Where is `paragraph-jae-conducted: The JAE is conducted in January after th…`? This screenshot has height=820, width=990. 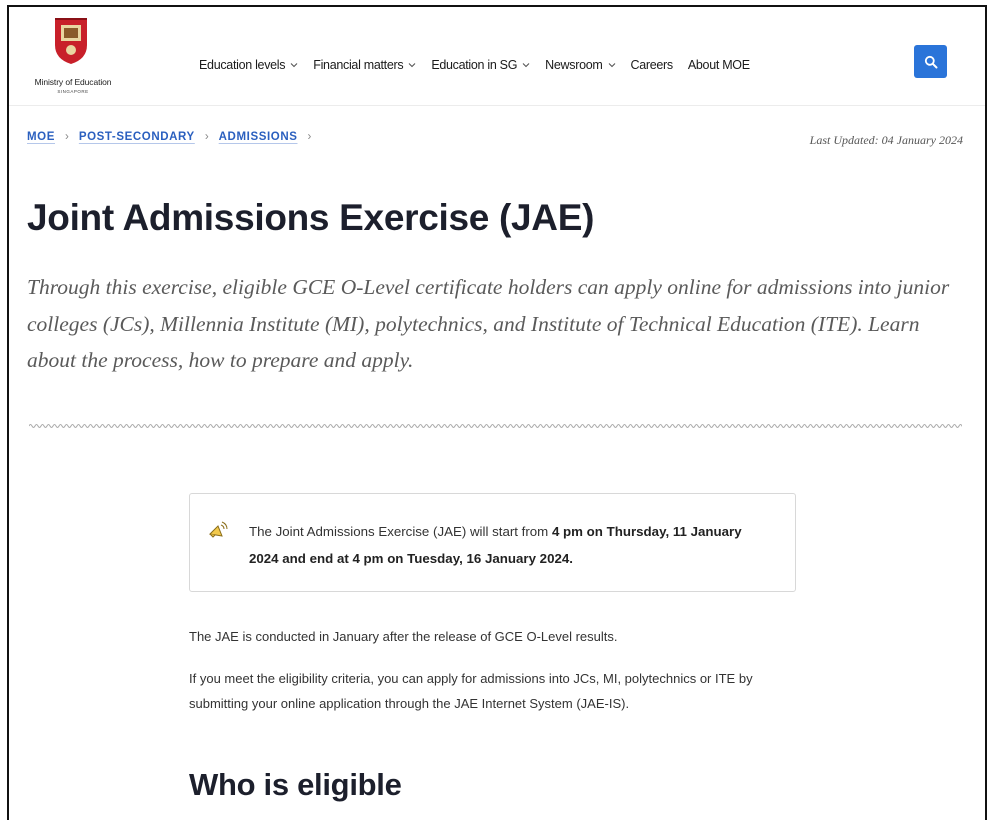
paragraph-jae-conducted: The JAE is conducted in January after th… is located at coordinates (403, 636).